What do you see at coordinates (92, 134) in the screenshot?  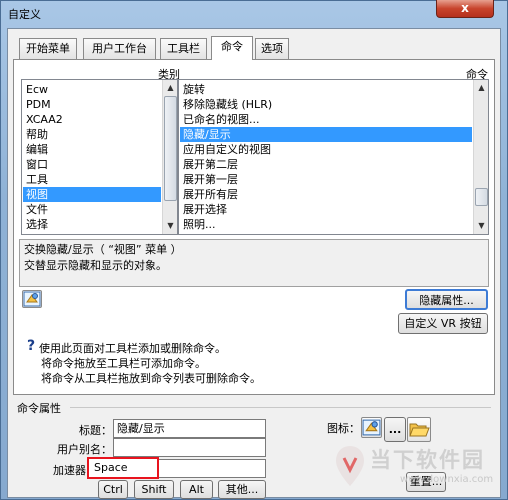 I see `list-item: 帮助` at bounding box center [92, 134].